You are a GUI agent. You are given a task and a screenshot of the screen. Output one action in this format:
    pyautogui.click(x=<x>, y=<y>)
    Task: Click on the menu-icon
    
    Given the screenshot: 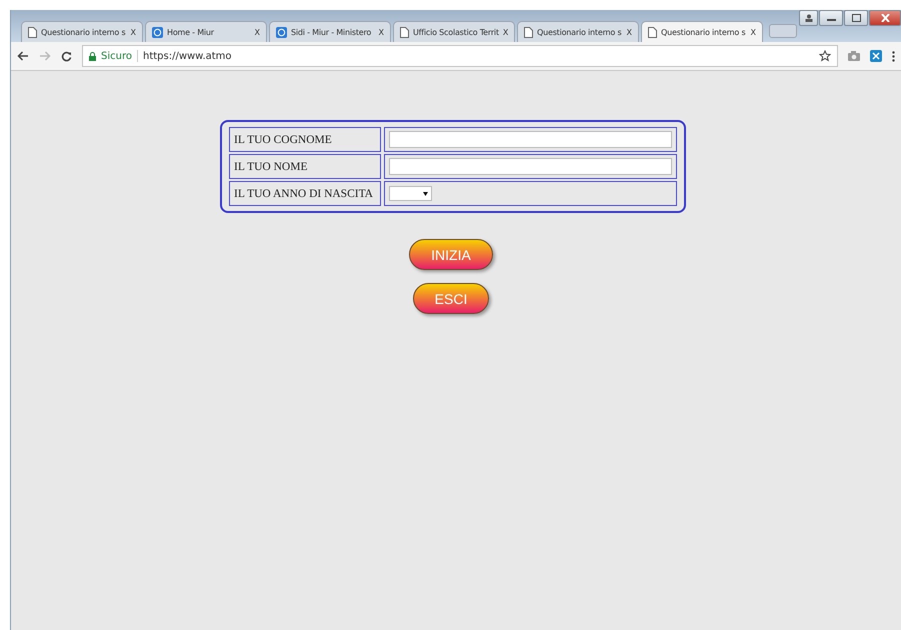 What is the action you would take?
    pyautogui.click(x=893, y=56)
    